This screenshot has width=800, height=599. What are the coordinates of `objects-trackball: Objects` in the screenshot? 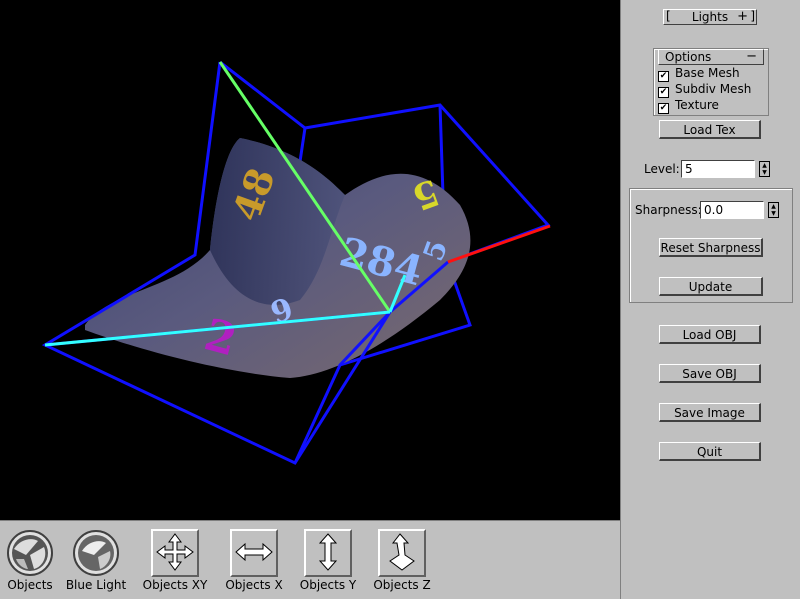 It's located at (30, 560).